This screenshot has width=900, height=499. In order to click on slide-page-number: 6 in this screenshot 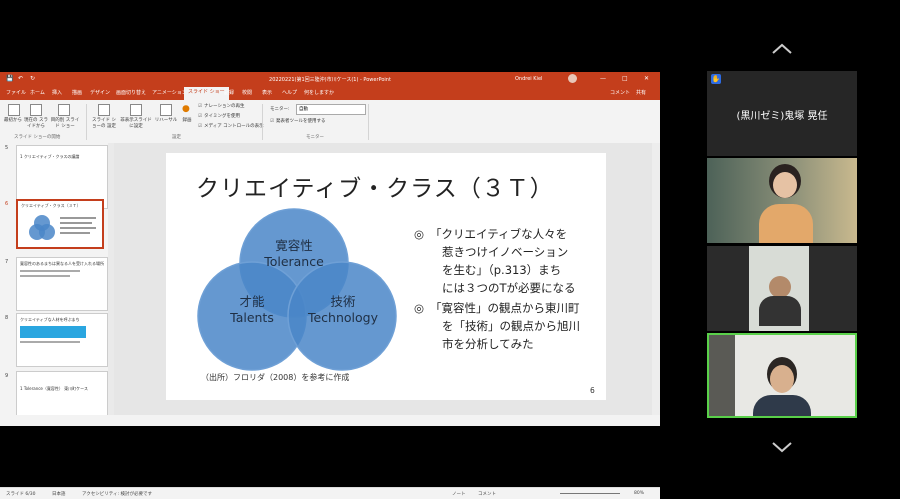, I will do `click(592, 390)`.